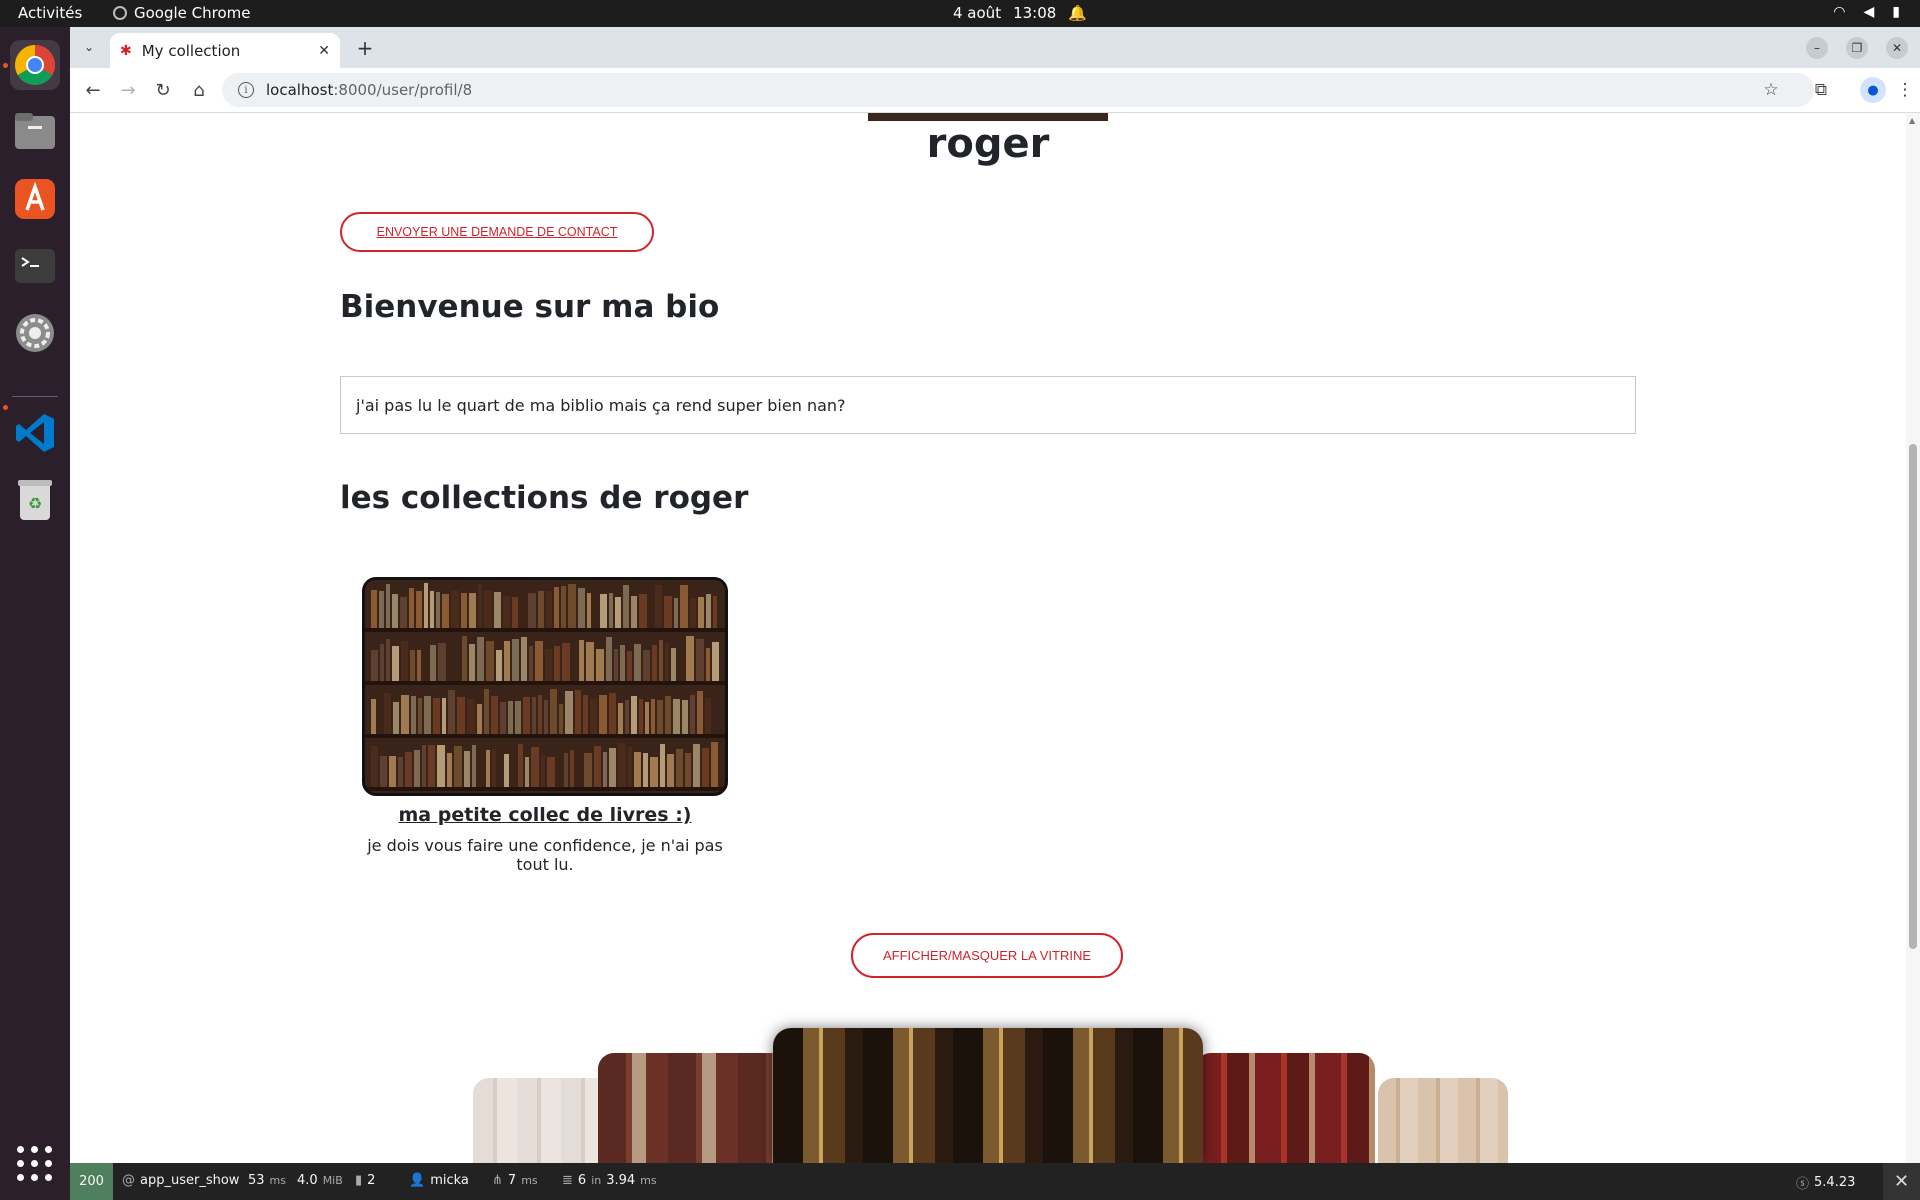 The height and width of the screenshot is (1200, 1920). Describe the element at coordinates (1905, 90) in the screenshot. I see `menu-kebab-icon: ⋮` at that location.